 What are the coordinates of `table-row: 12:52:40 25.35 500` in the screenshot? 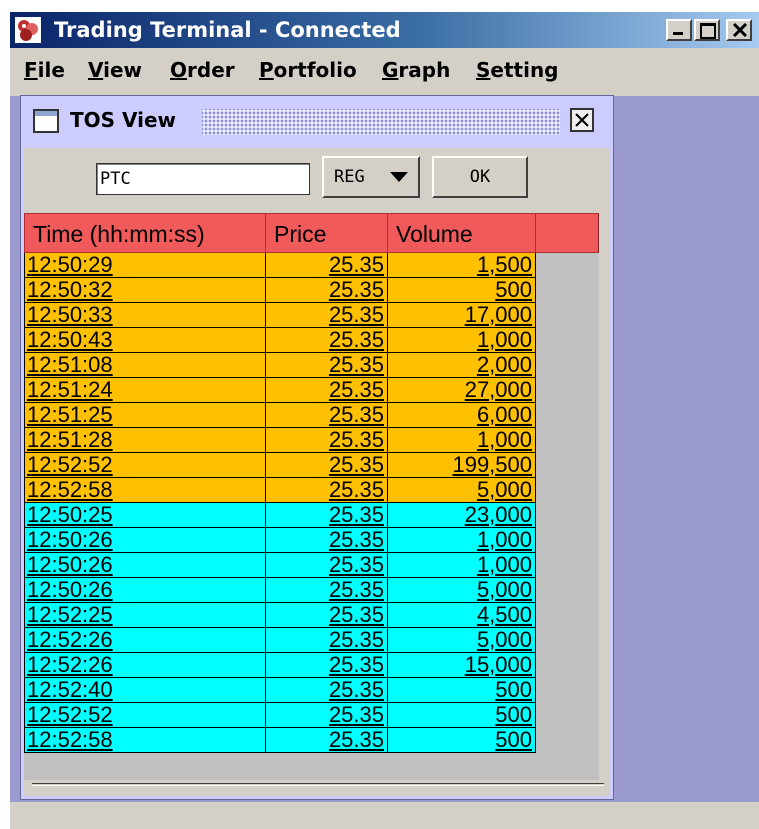 It's located at (280, 690).